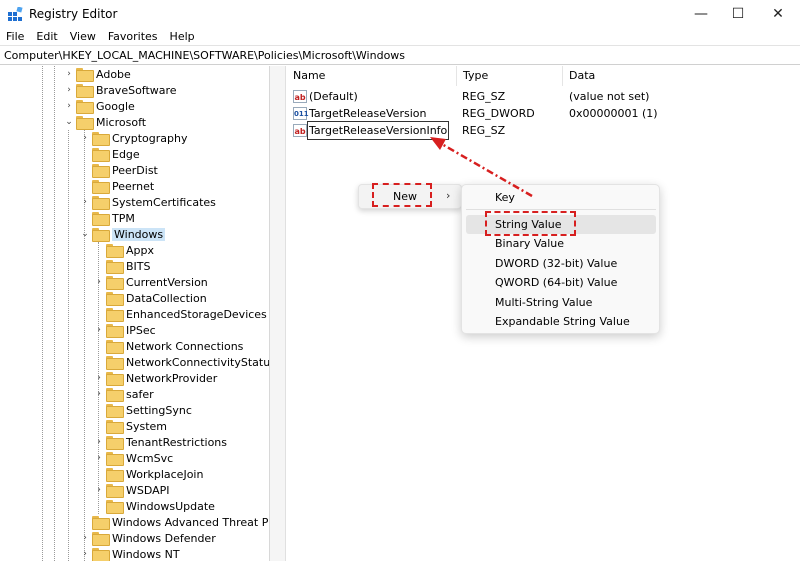 The image size is (800, 561). Describe the element at coordinates (110, 154) in the screenshot. I see `tree-item-edge: Edge` at that location.